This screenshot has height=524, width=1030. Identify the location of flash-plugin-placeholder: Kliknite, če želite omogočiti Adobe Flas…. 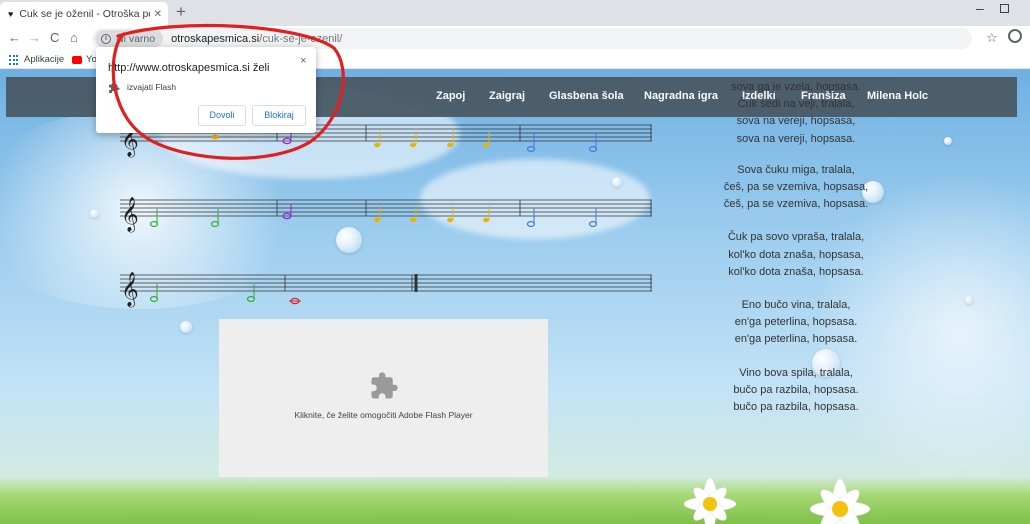
(383, 398).